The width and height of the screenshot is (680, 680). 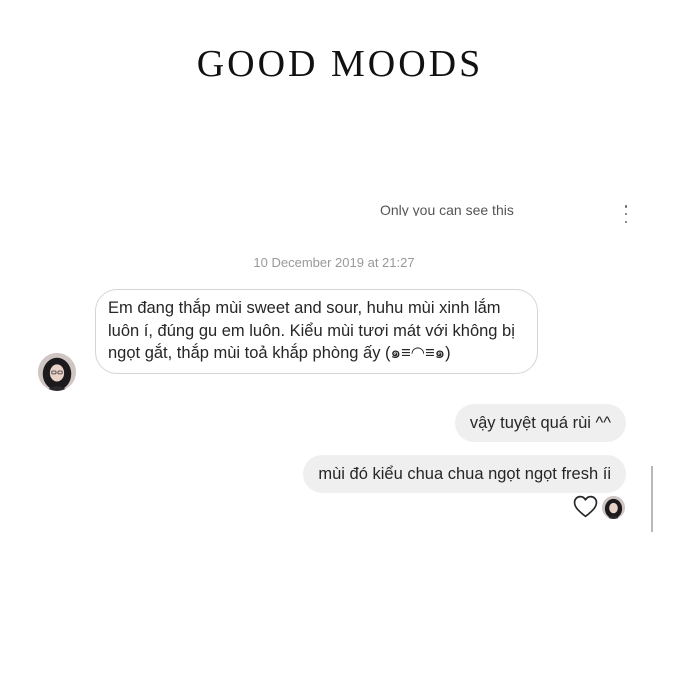 What do you see at coordinates (464, 474) in the screenshot?
I see `outgoing-message: mùi đó kiểu chua chua ngọt ngọt fresh íi` at bounding box center [464, 474].